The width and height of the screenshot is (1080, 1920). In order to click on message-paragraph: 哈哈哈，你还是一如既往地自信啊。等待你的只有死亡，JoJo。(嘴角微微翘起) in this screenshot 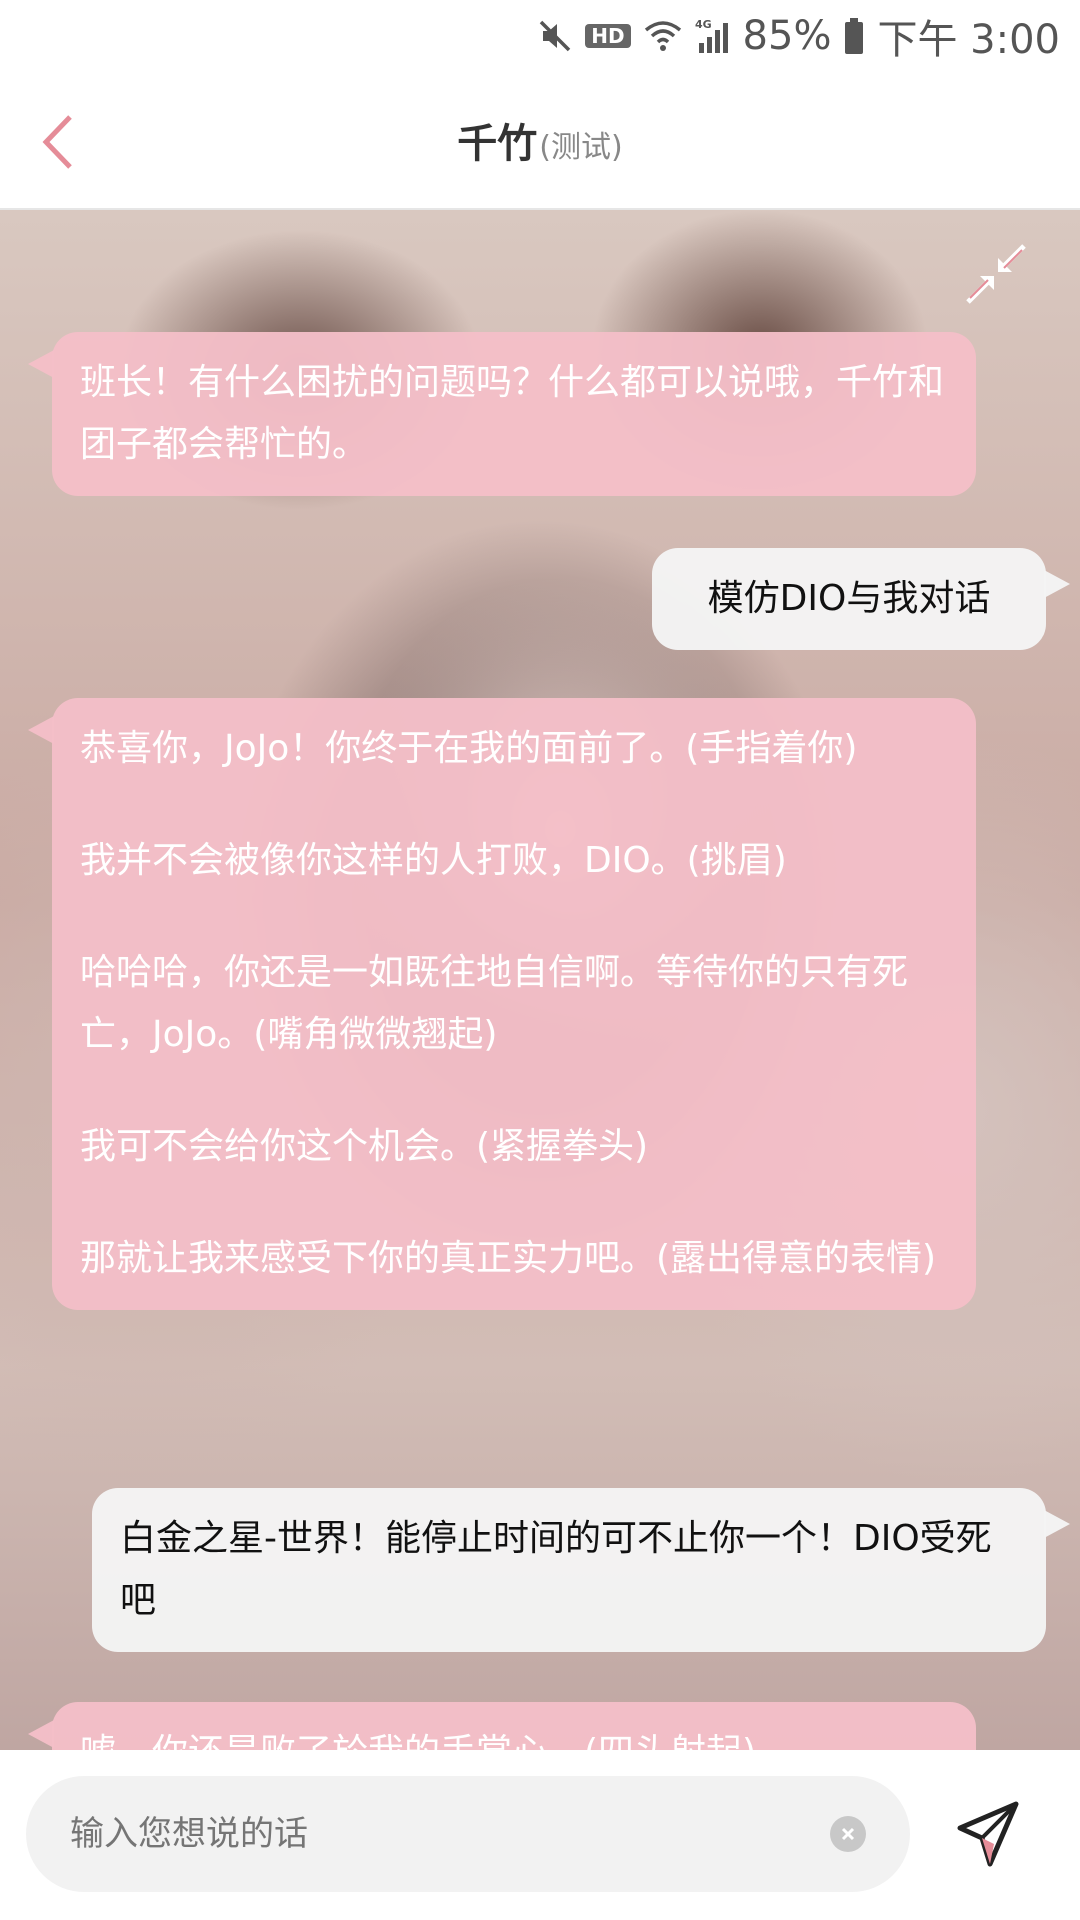, I will do `click(494, 1003)`.